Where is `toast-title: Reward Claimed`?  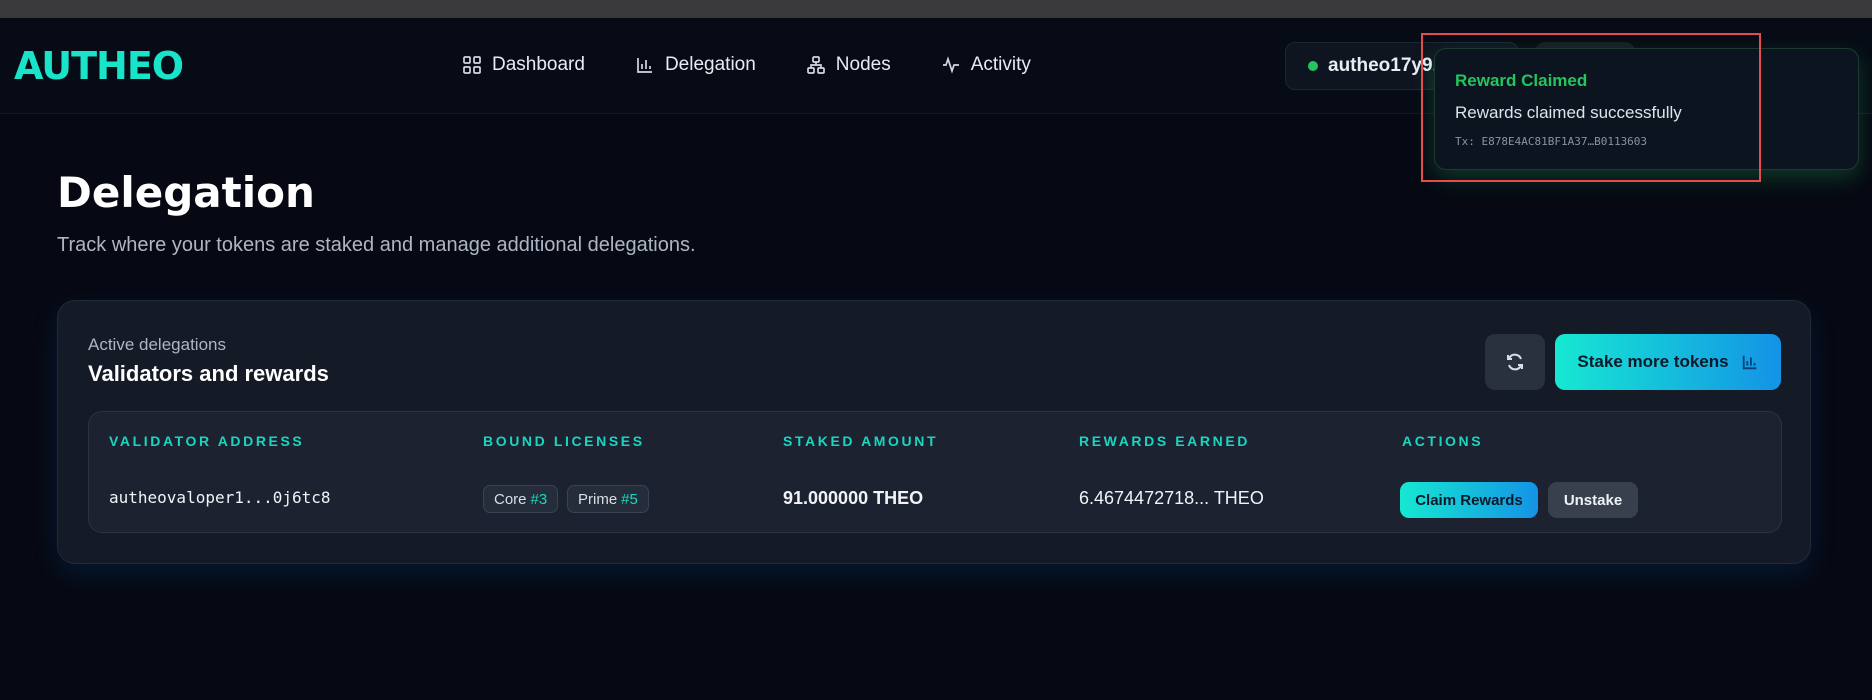
toast-title: Reward Claimed is located at coordinates (1521, 80).